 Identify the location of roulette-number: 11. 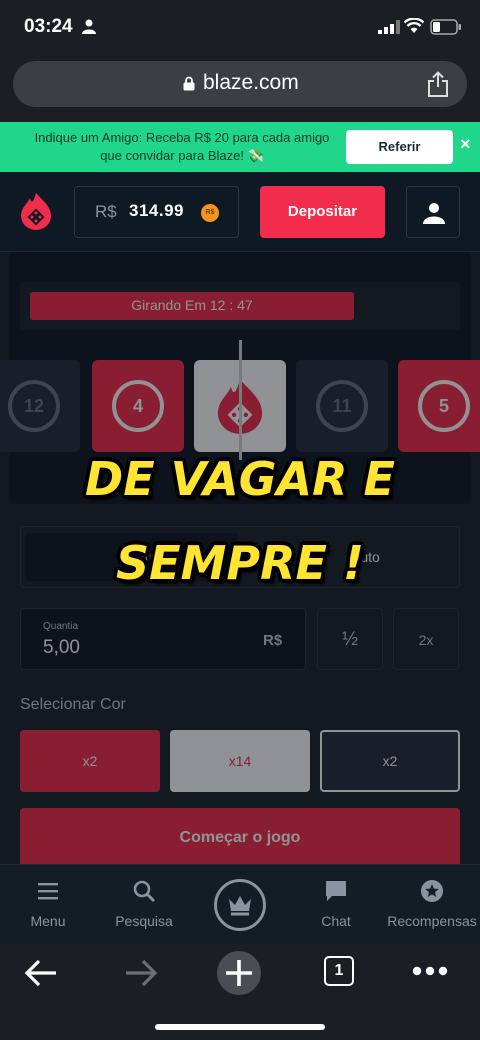
(342, 406).